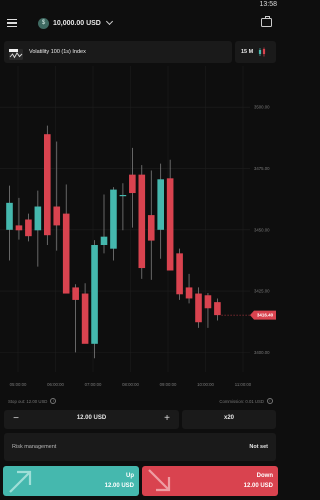 Image resolution: width=320 pixels, height=500 pixels. What do you see at coordinates (262, 352) in the screenshot?
I see `y-tick-label: 3400.00` at bounding box center [262, 352].